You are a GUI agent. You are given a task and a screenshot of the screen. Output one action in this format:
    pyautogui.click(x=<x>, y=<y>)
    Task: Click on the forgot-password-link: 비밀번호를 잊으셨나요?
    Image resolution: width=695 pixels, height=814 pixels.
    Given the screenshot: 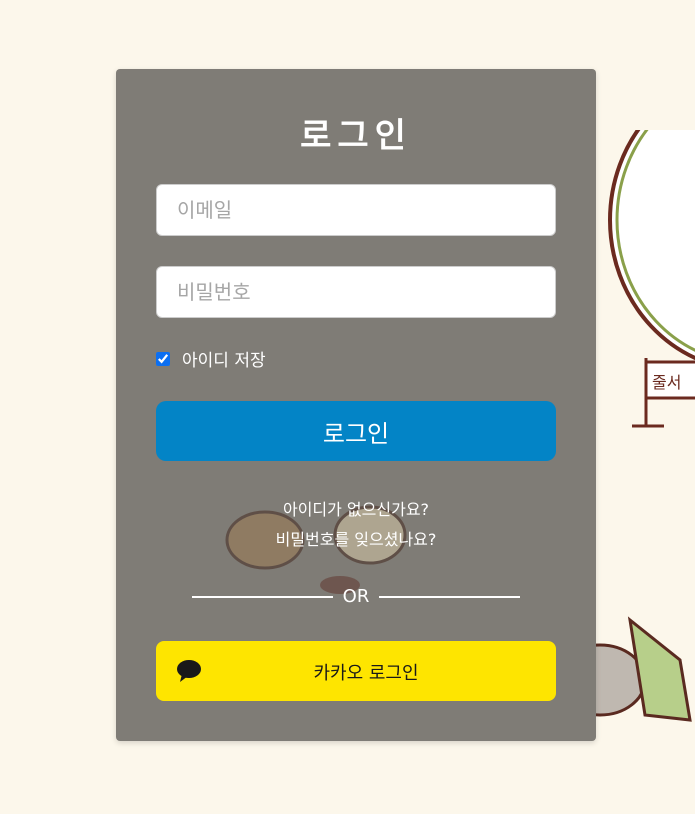 What is the action you would take?
    pyautogui.click(x=356, y=539)
    